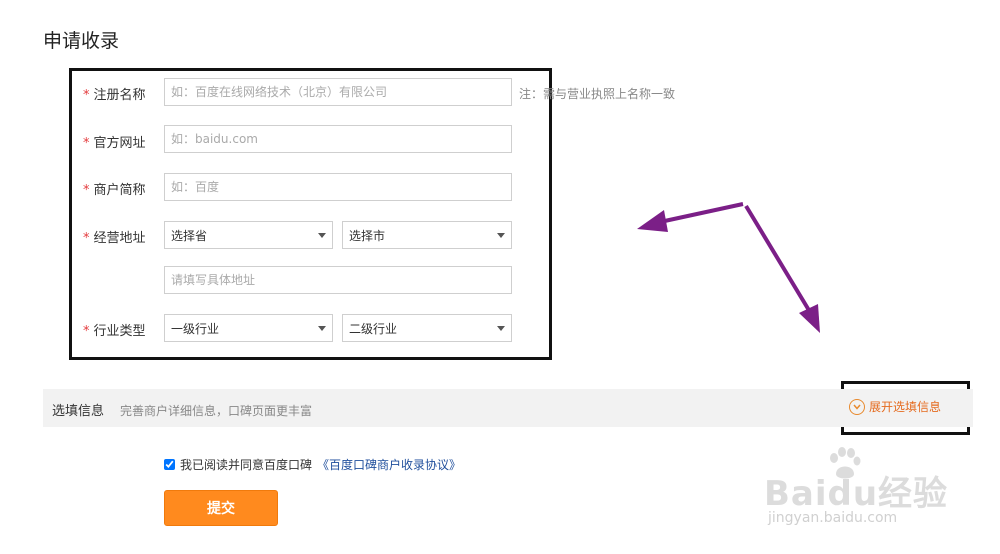 This screenshot has width=1000, height=554. I want to click on agreement-row: 我已阅读并同意百度口碑 《百度口碑商户收录协议》, so click(312, 464).